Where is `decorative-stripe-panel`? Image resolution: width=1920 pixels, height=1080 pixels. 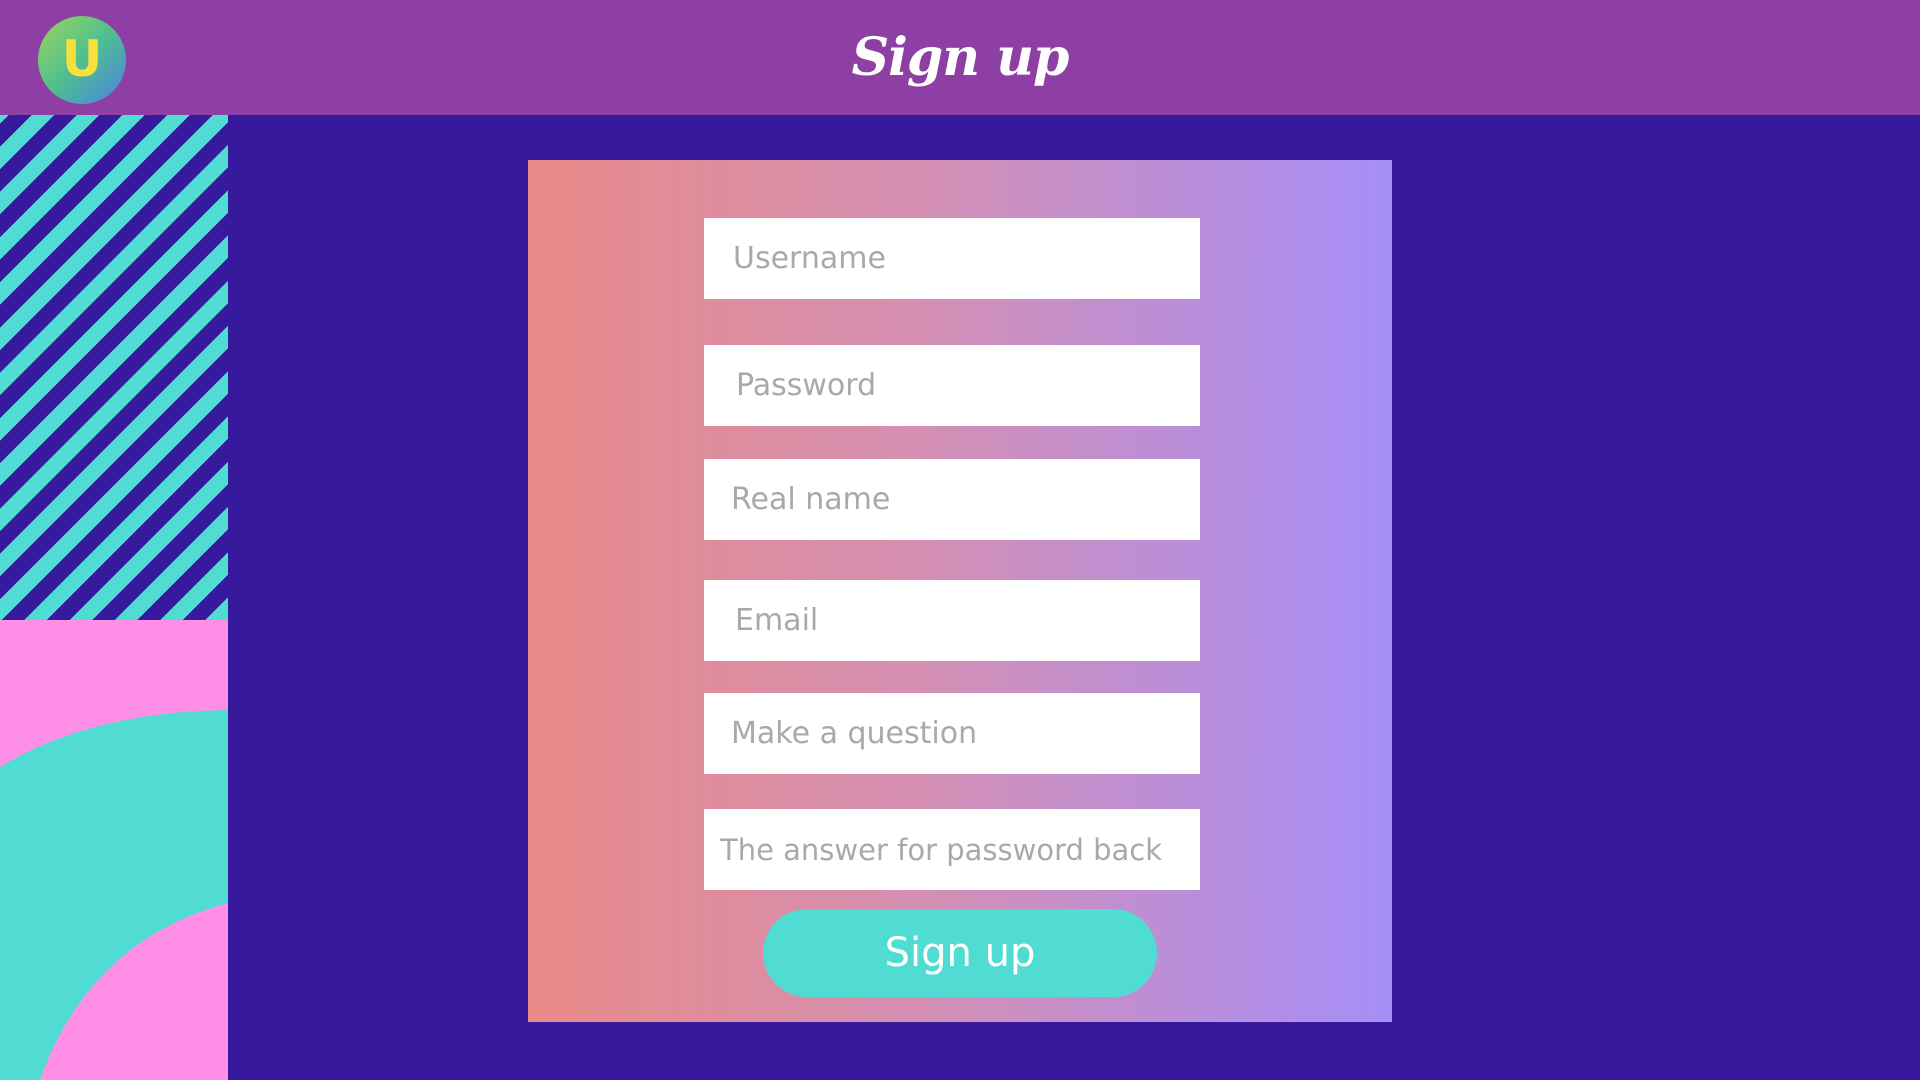
decorative-stripe-panel is located at coordinates (114, 367).